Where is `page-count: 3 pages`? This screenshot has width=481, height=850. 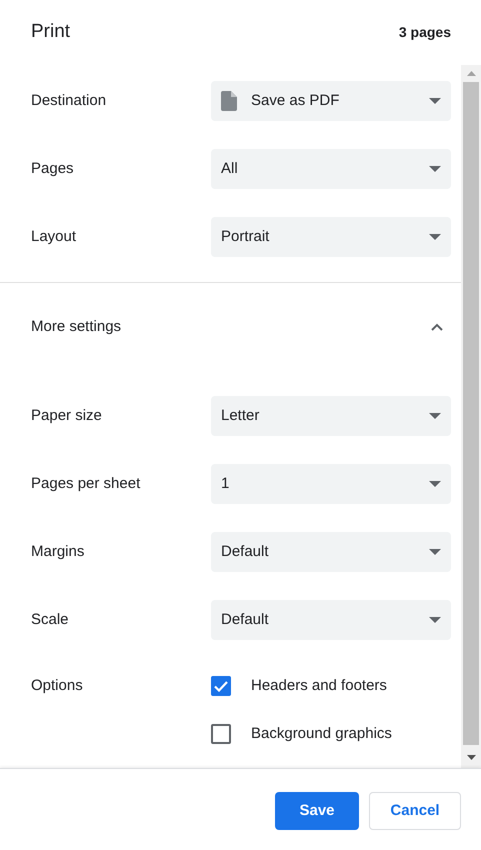
page-count: 3 pages is located at coordinates (424, 32).